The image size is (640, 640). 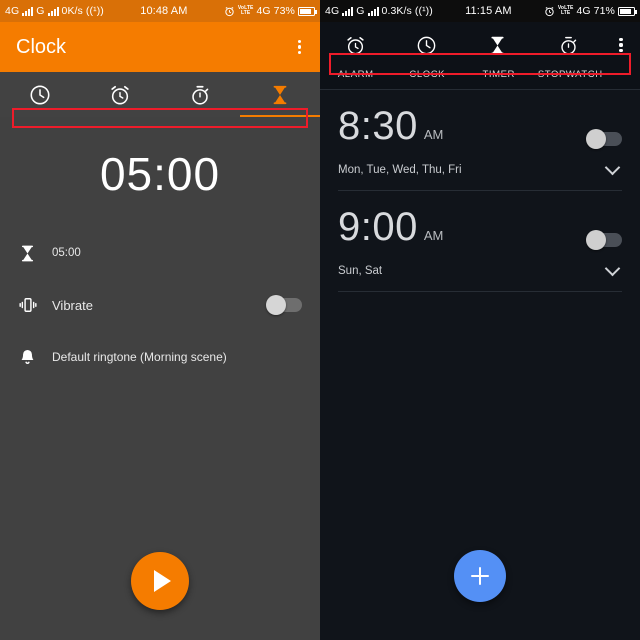 What do you see at coordinates (160, 47) in the screenshot?
I see `app-bar: Clock` at bounding box center [160, 47].